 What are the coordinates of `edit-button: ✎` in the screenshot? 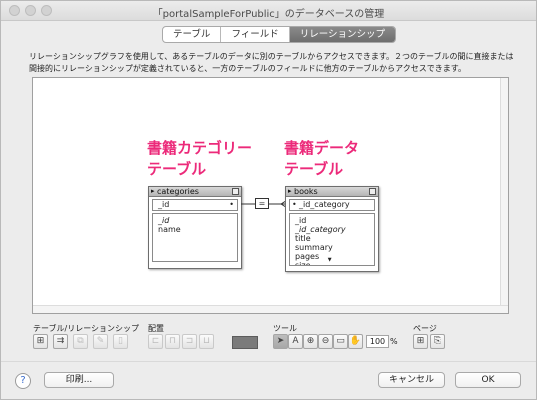 It's located at (100, 341).